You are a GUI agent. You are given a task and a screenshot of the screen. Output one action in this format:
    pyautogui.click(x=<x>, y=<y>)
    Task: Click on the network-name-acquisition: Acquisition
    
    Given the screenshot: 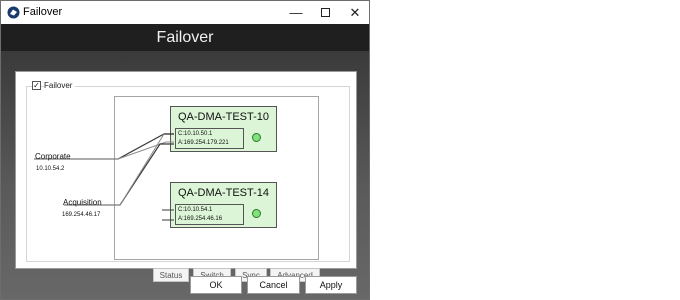 What is the action you would take?
    pyautogui.click(x=82, y=202)
    